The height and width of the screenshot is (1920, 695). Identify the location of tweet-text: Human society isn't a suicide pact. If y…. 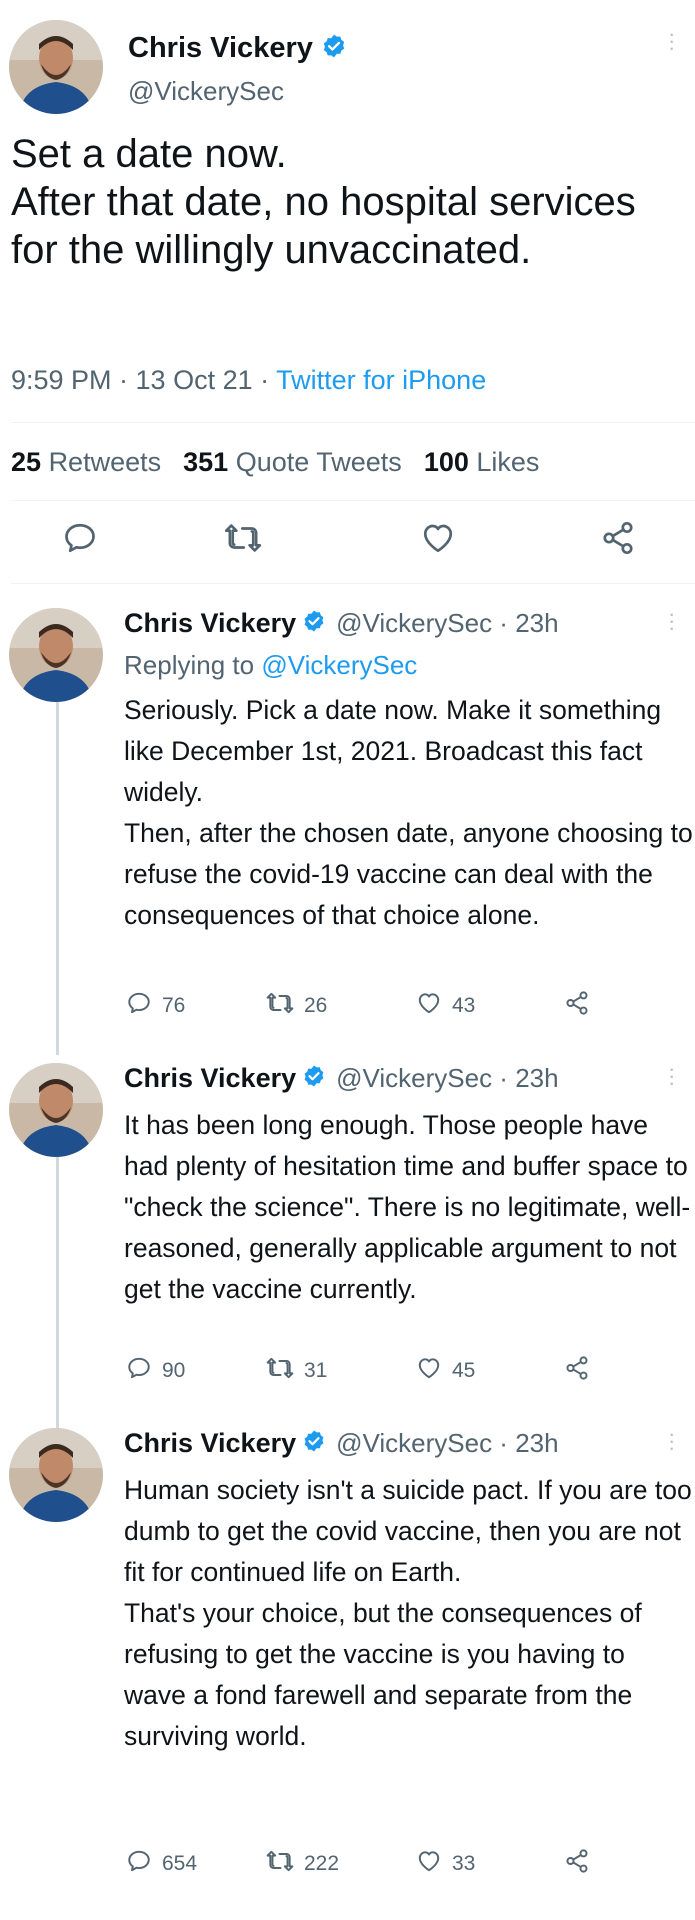
(408, 1613).